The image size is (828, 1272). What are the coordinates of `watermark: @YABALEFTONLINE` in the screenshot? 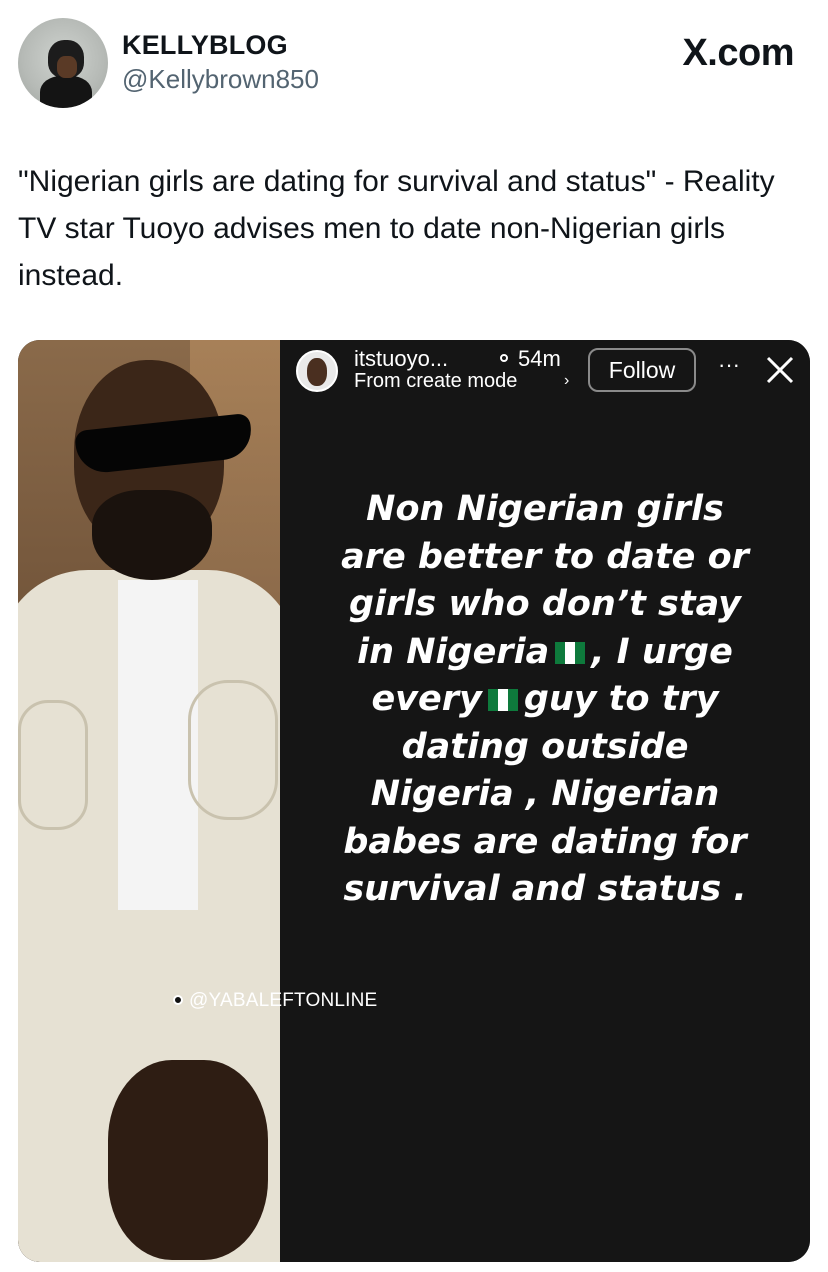 It's located at (275, 1001).